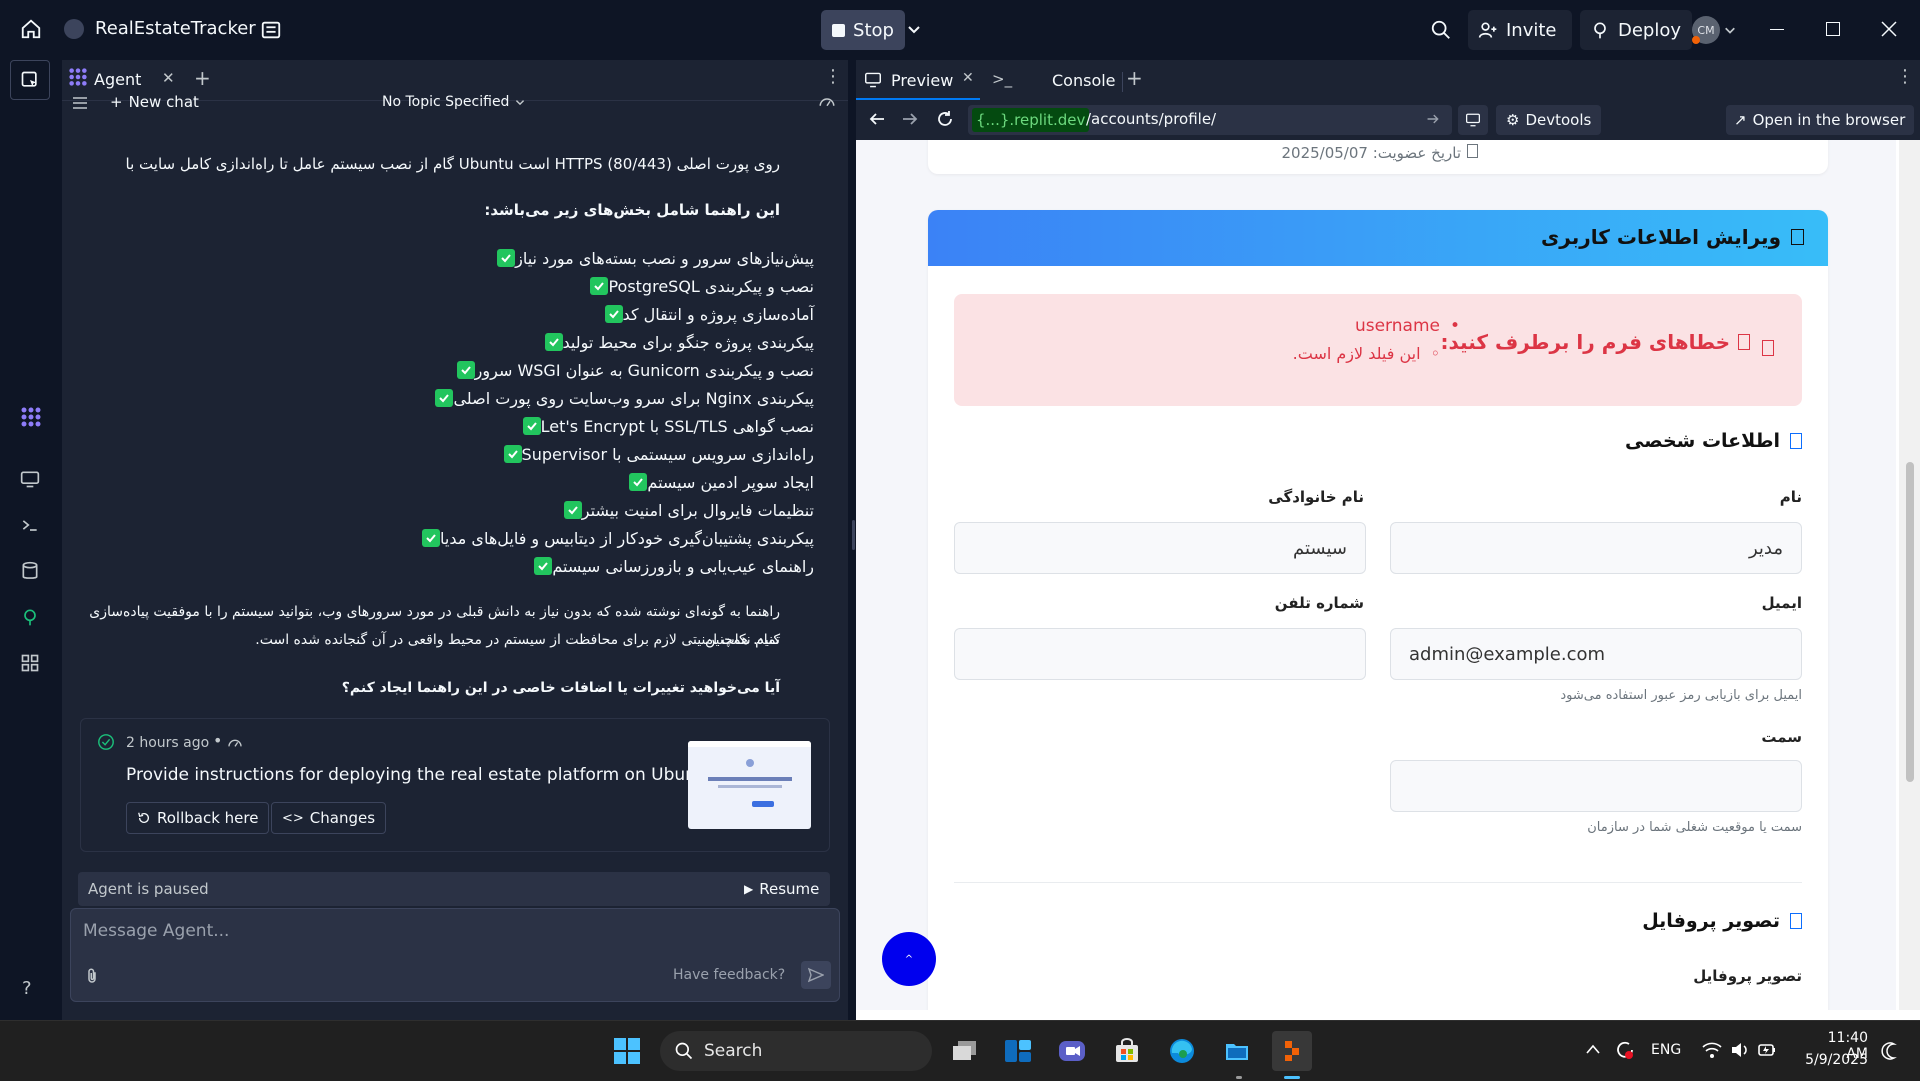  What do you see at coordinates (1356, 353) in the screenshot?
I see `error-message-text: این فیلد لازم است.` at bounding box center [1356, 353].